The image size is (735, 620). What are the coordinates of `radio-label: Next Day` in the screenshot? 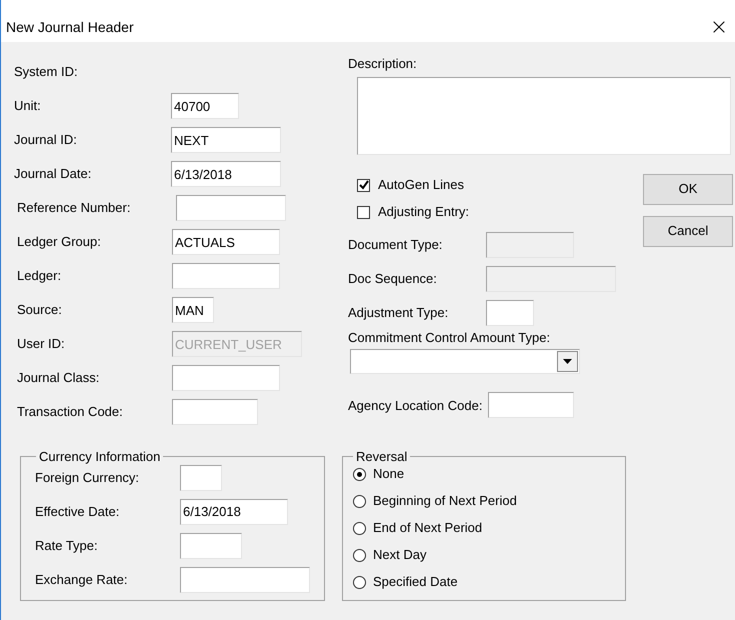 It's located at (399, 555).